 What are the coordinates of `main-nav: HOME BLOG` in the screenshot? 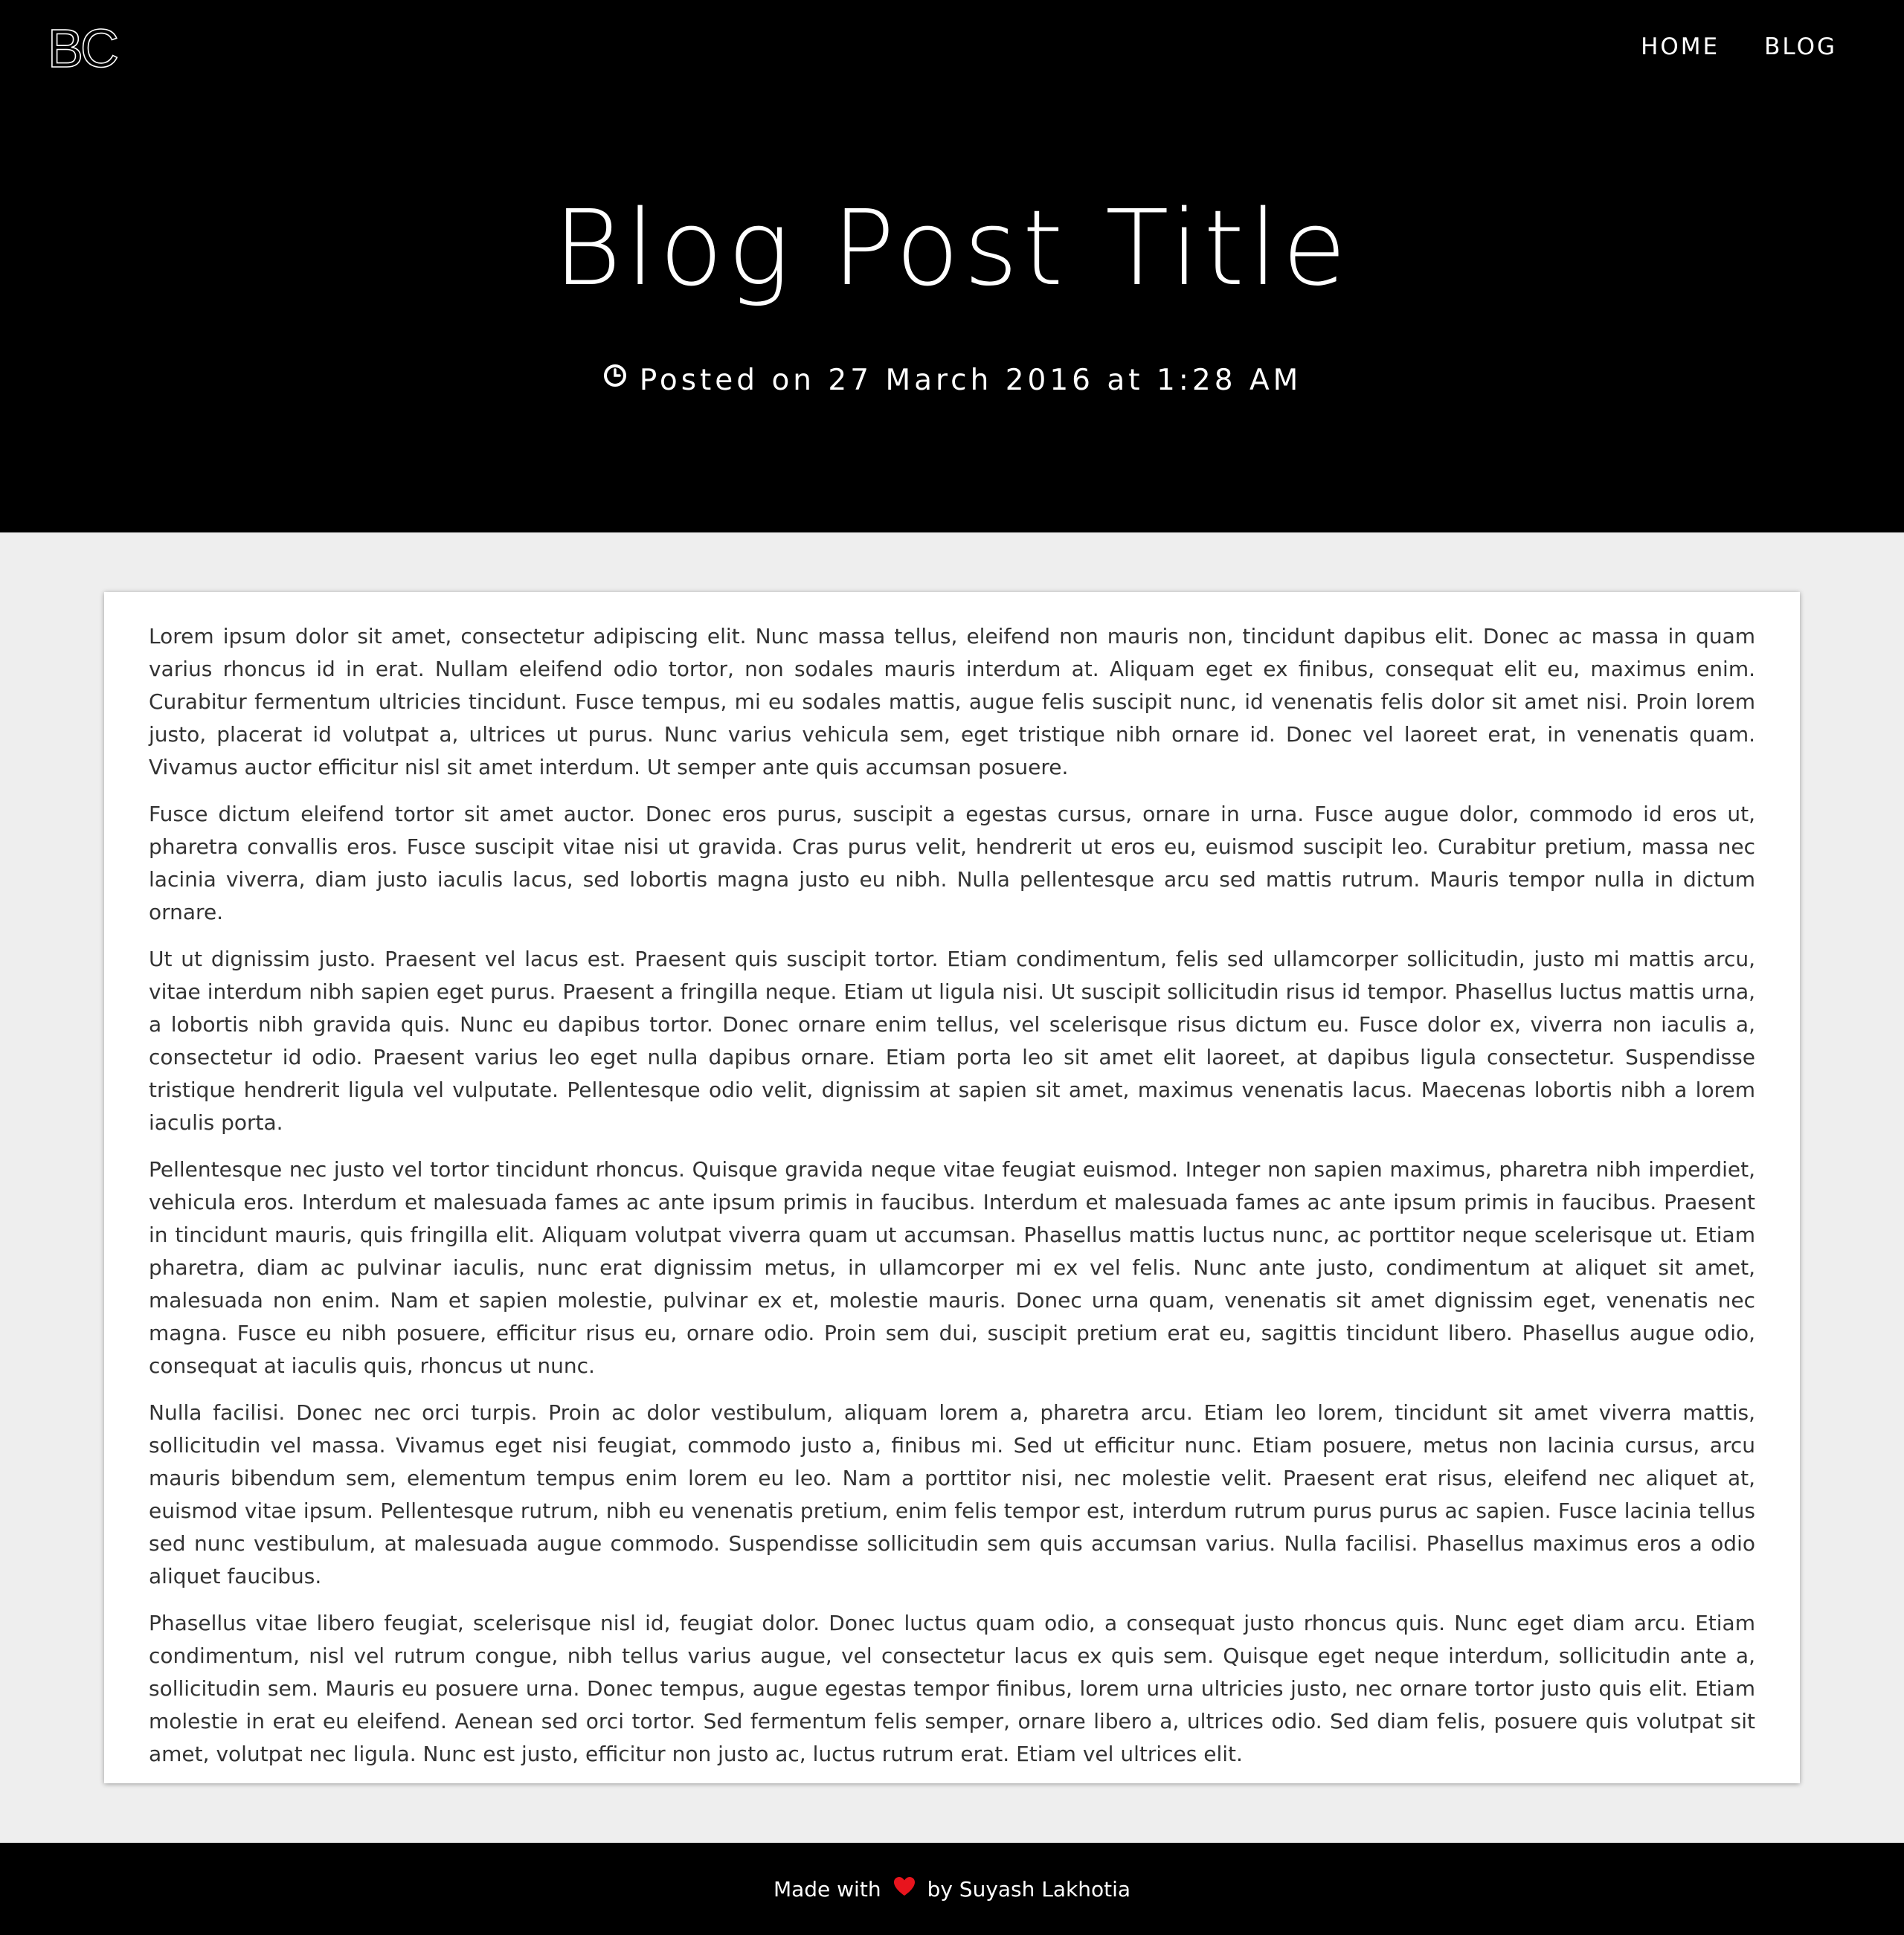 It's located at (1739, 46).